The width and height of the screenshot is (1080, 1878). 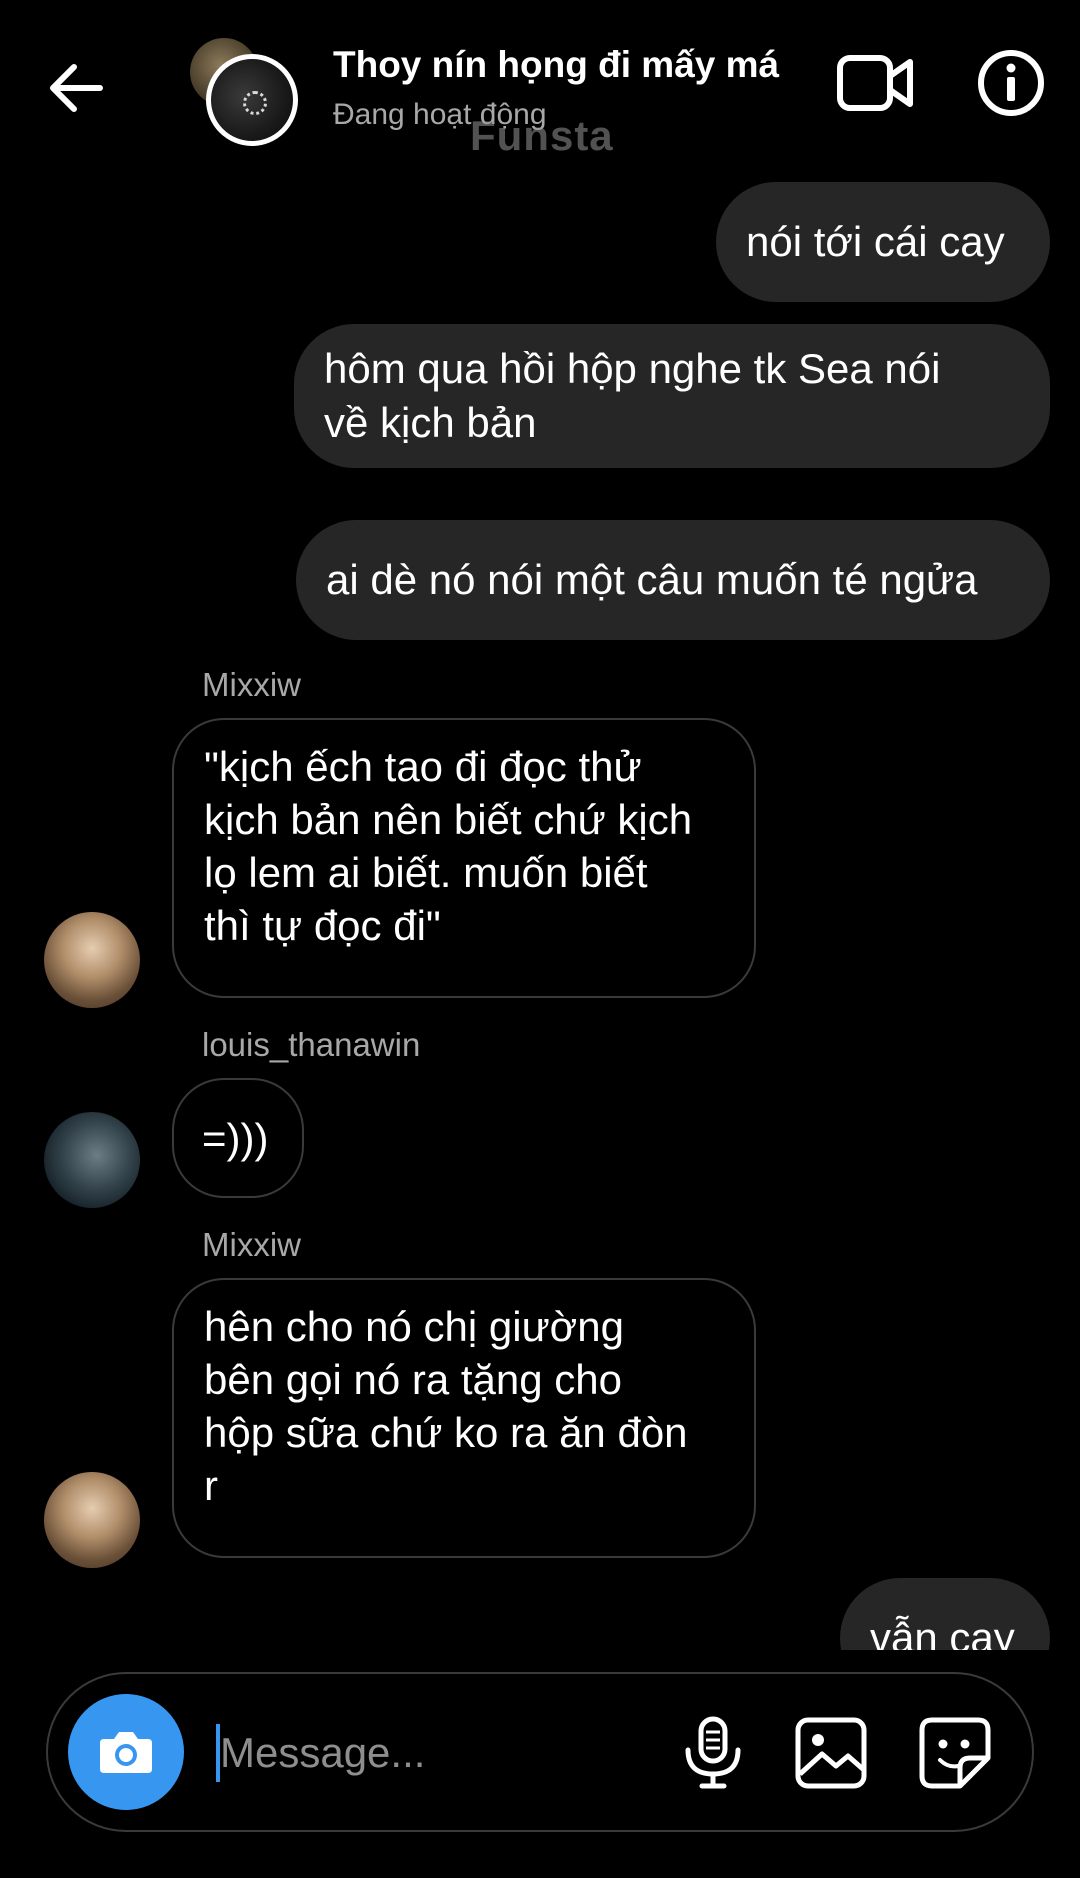 I want to click on group-avatar, so click(x=244, y=92).